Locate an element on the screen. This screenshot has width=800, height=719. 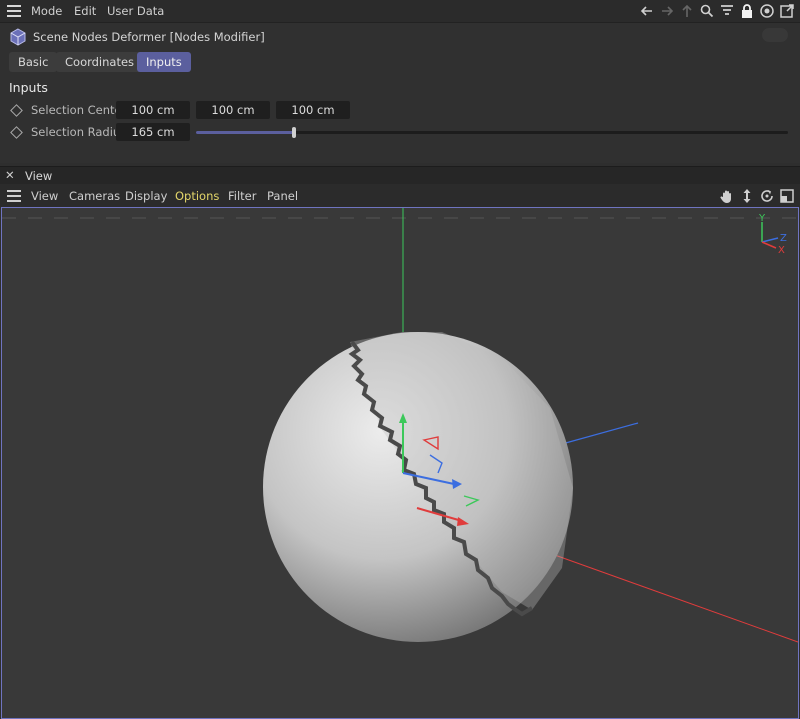
filter-icon is located at coordinates (727, 11).